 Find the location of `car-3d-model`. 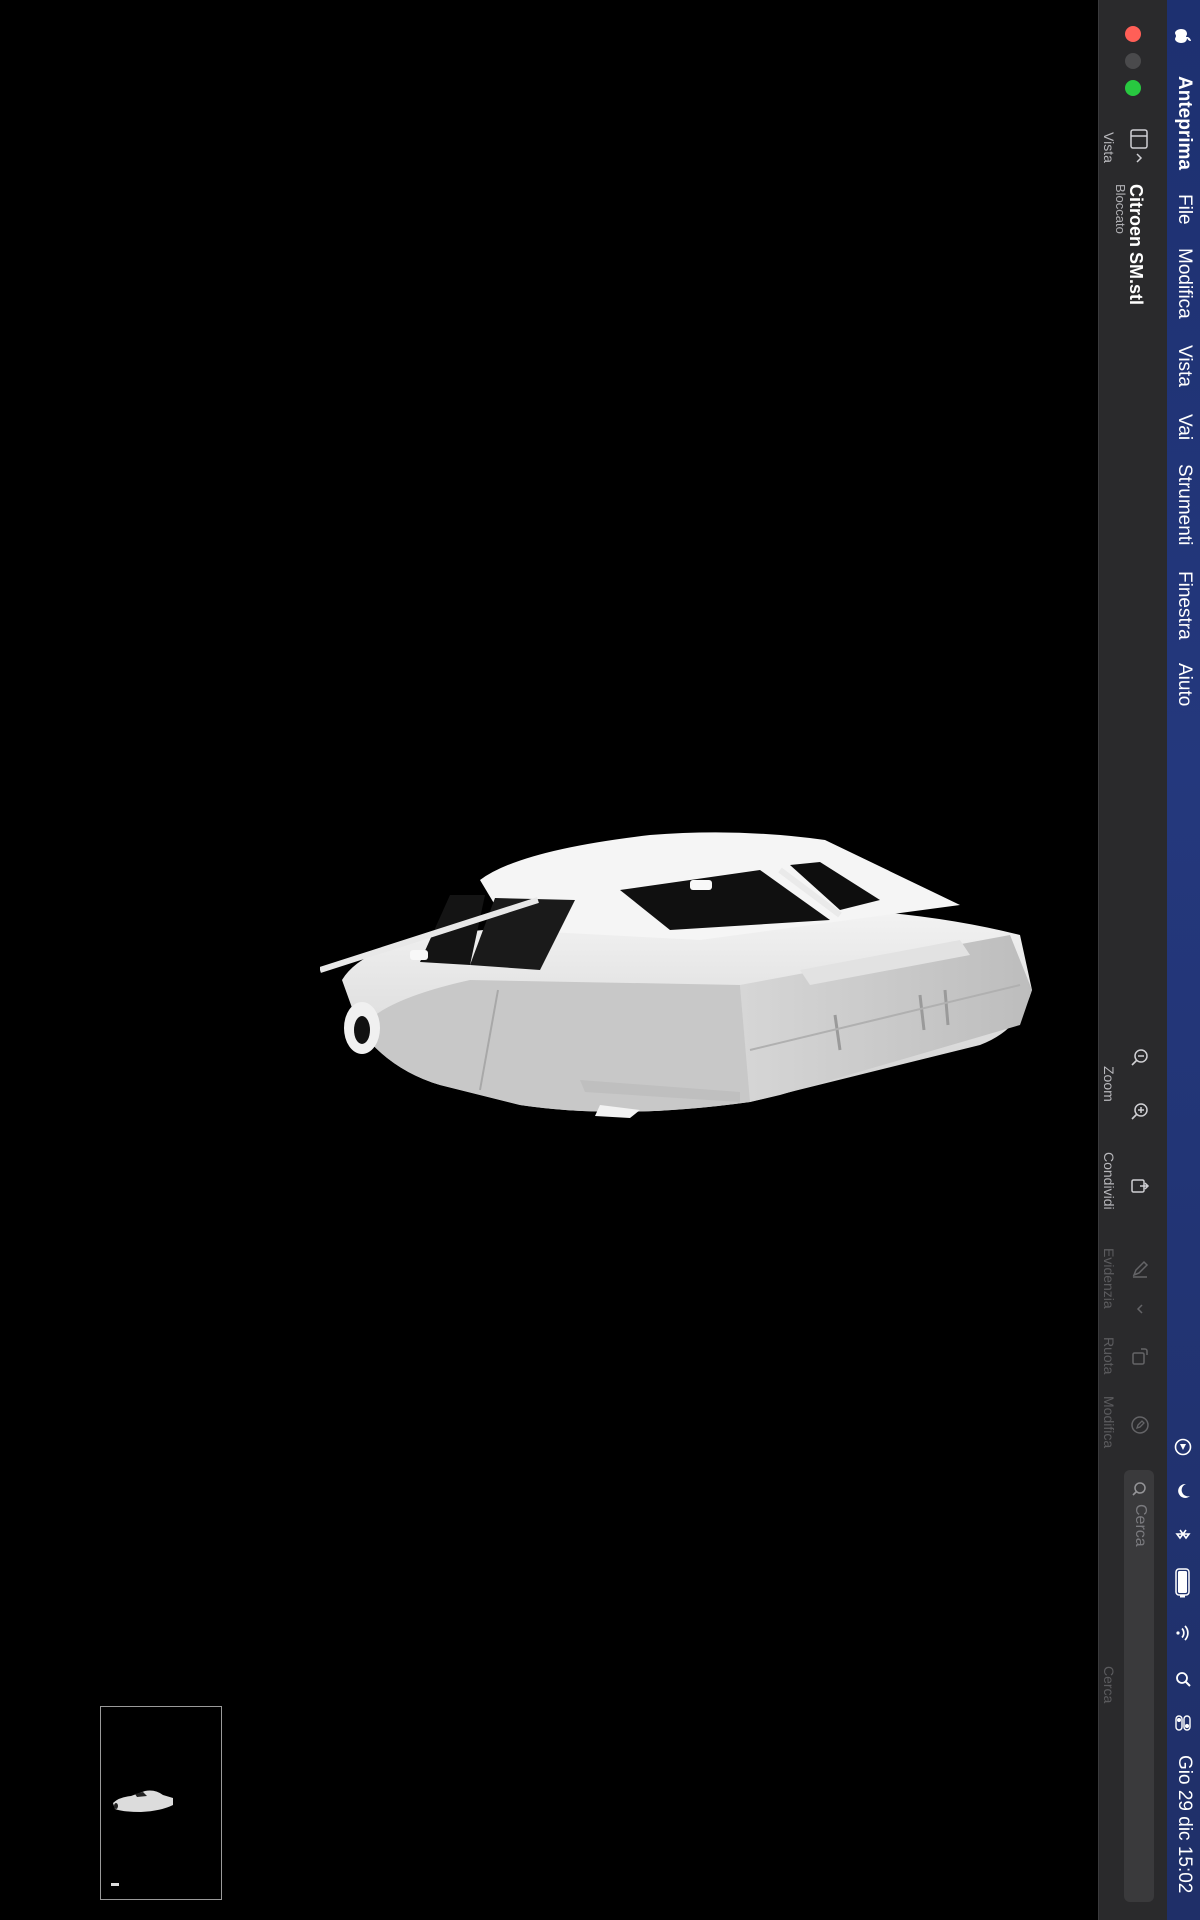

car-3d-model is located at coordinates (680, 980).